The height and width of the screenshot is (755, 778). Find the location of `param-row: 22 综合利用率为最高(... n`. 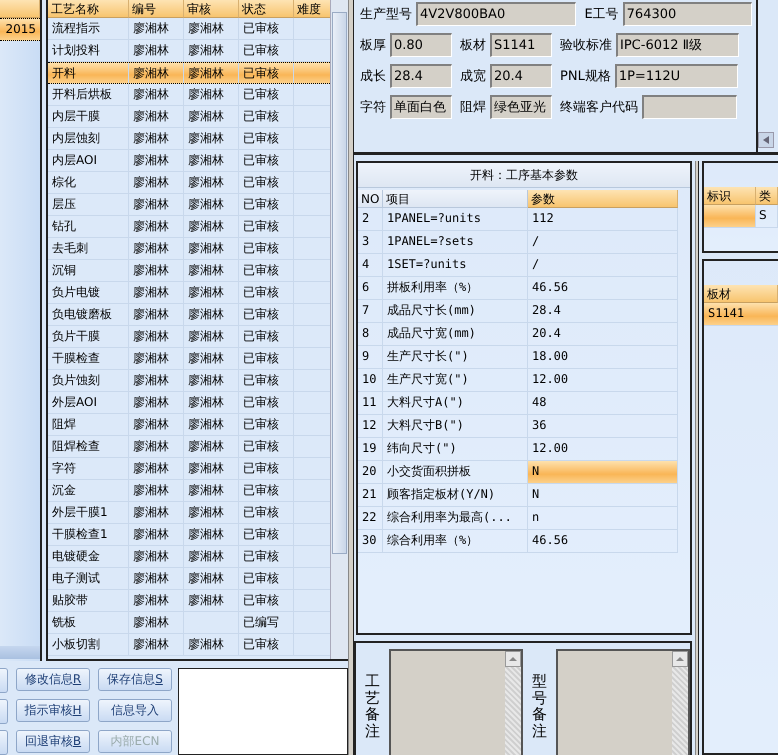

param-row: 22 综合利用率为最高(... n is located at coordinates (518, 518).